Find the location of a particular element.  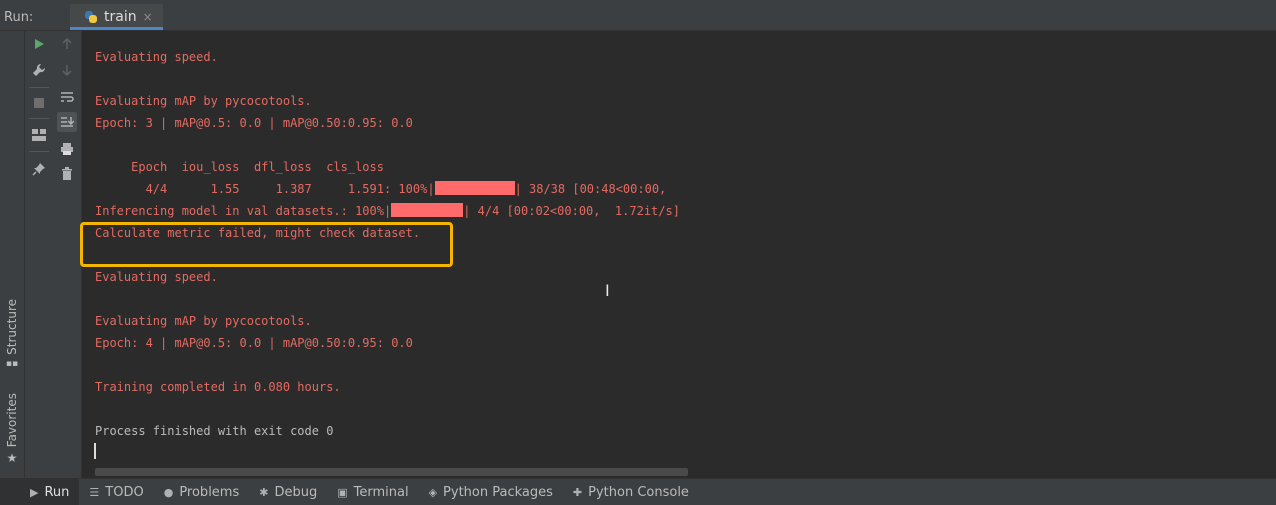

tab-terminal: ▣ Terminal is located at coordinates (372, 492).